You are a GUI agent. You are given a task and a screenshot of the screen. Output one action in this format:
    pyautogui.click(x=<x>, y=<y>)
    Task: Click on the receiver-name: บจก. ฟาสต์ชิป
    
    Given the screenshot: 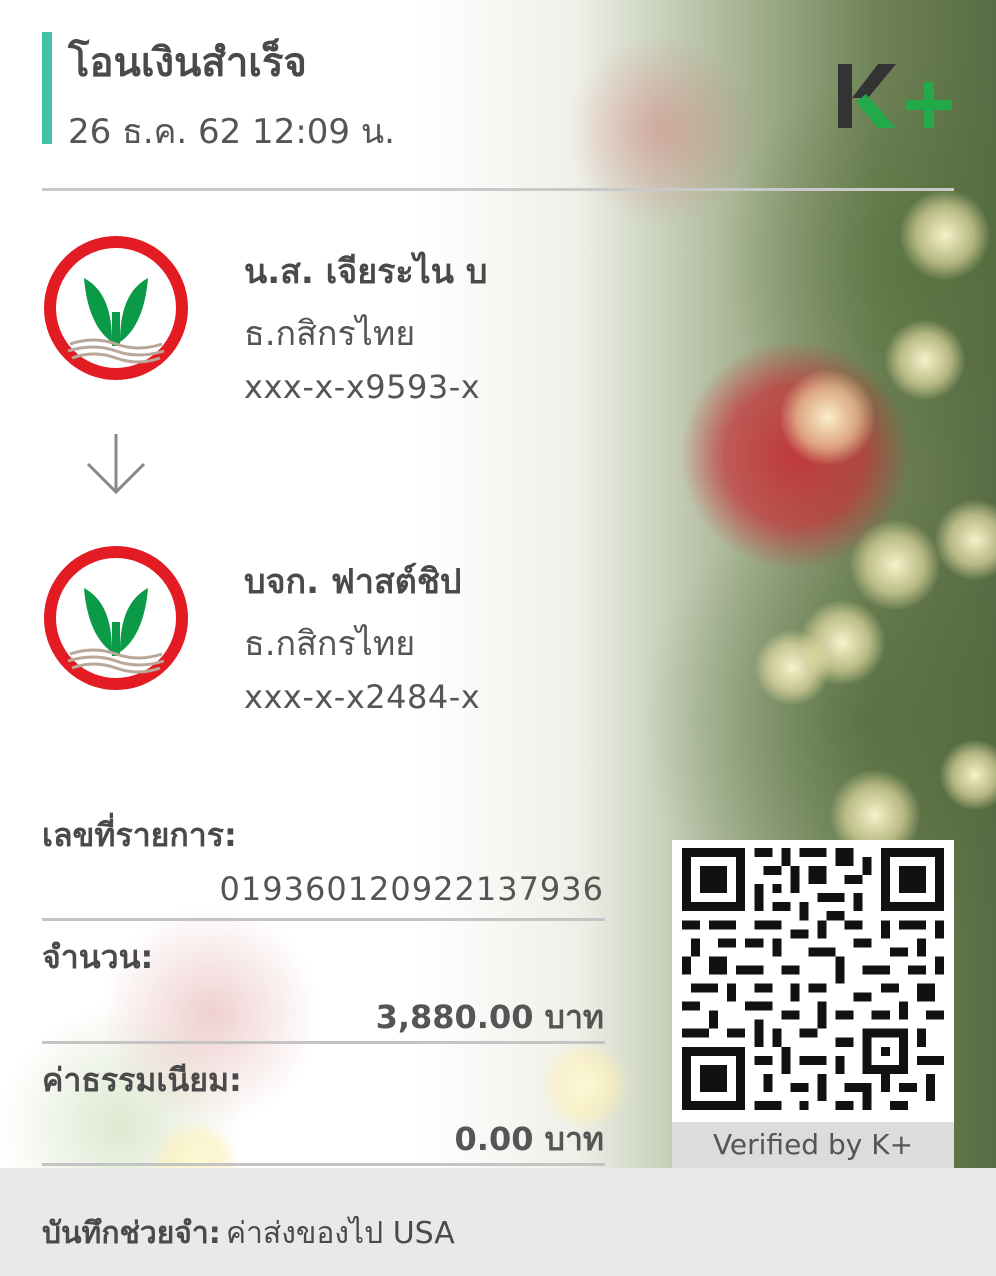 What is the action you would take?
    pyautogui.click(x=353, y=582)
    